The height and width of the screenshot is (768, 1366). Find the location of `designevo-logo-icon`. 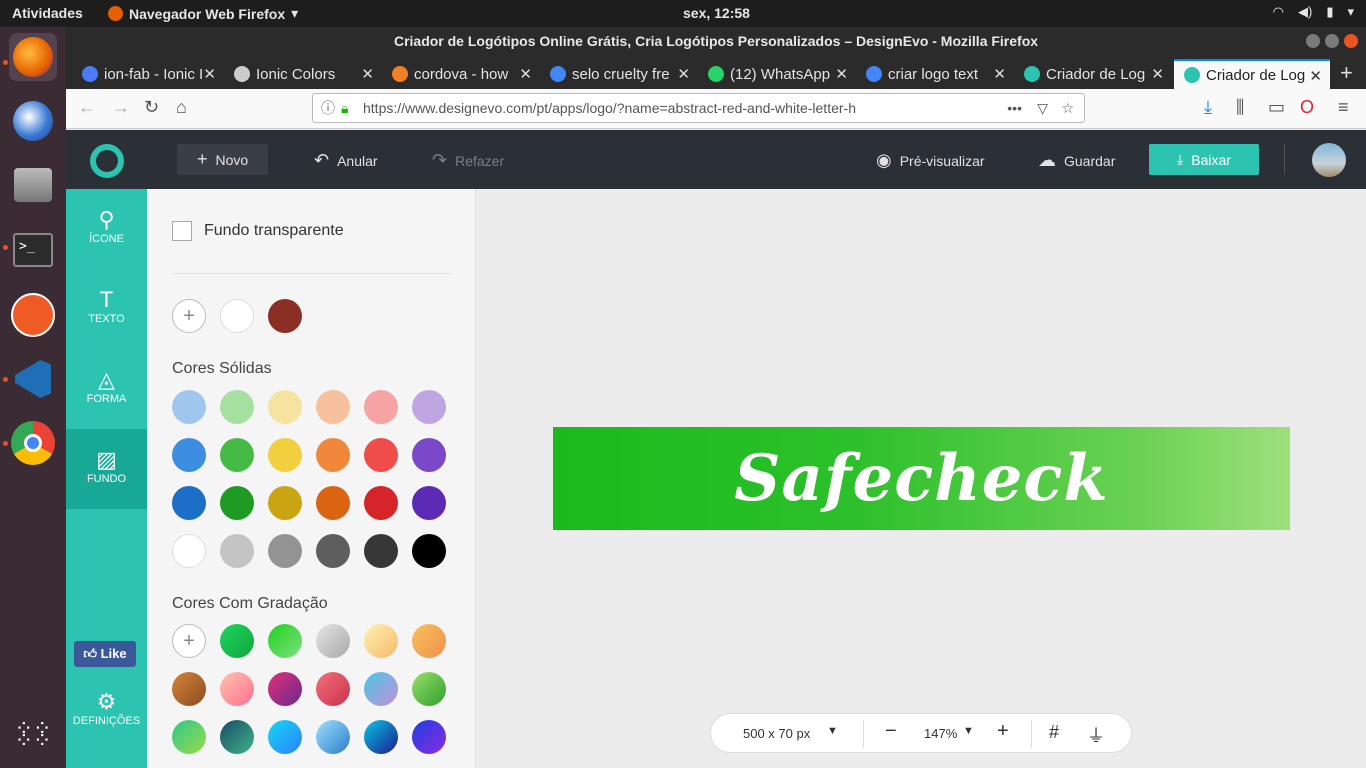

designevo-logo-icon is located at coordinates (107, 161).